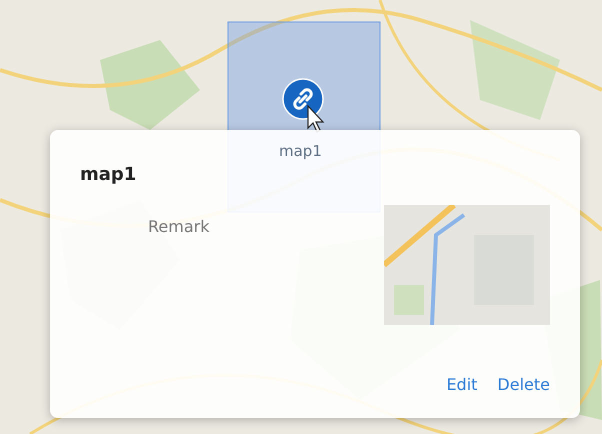 This screenshot has height=434, width=602. I want to click on action-link: Edit, so click(462, 384).